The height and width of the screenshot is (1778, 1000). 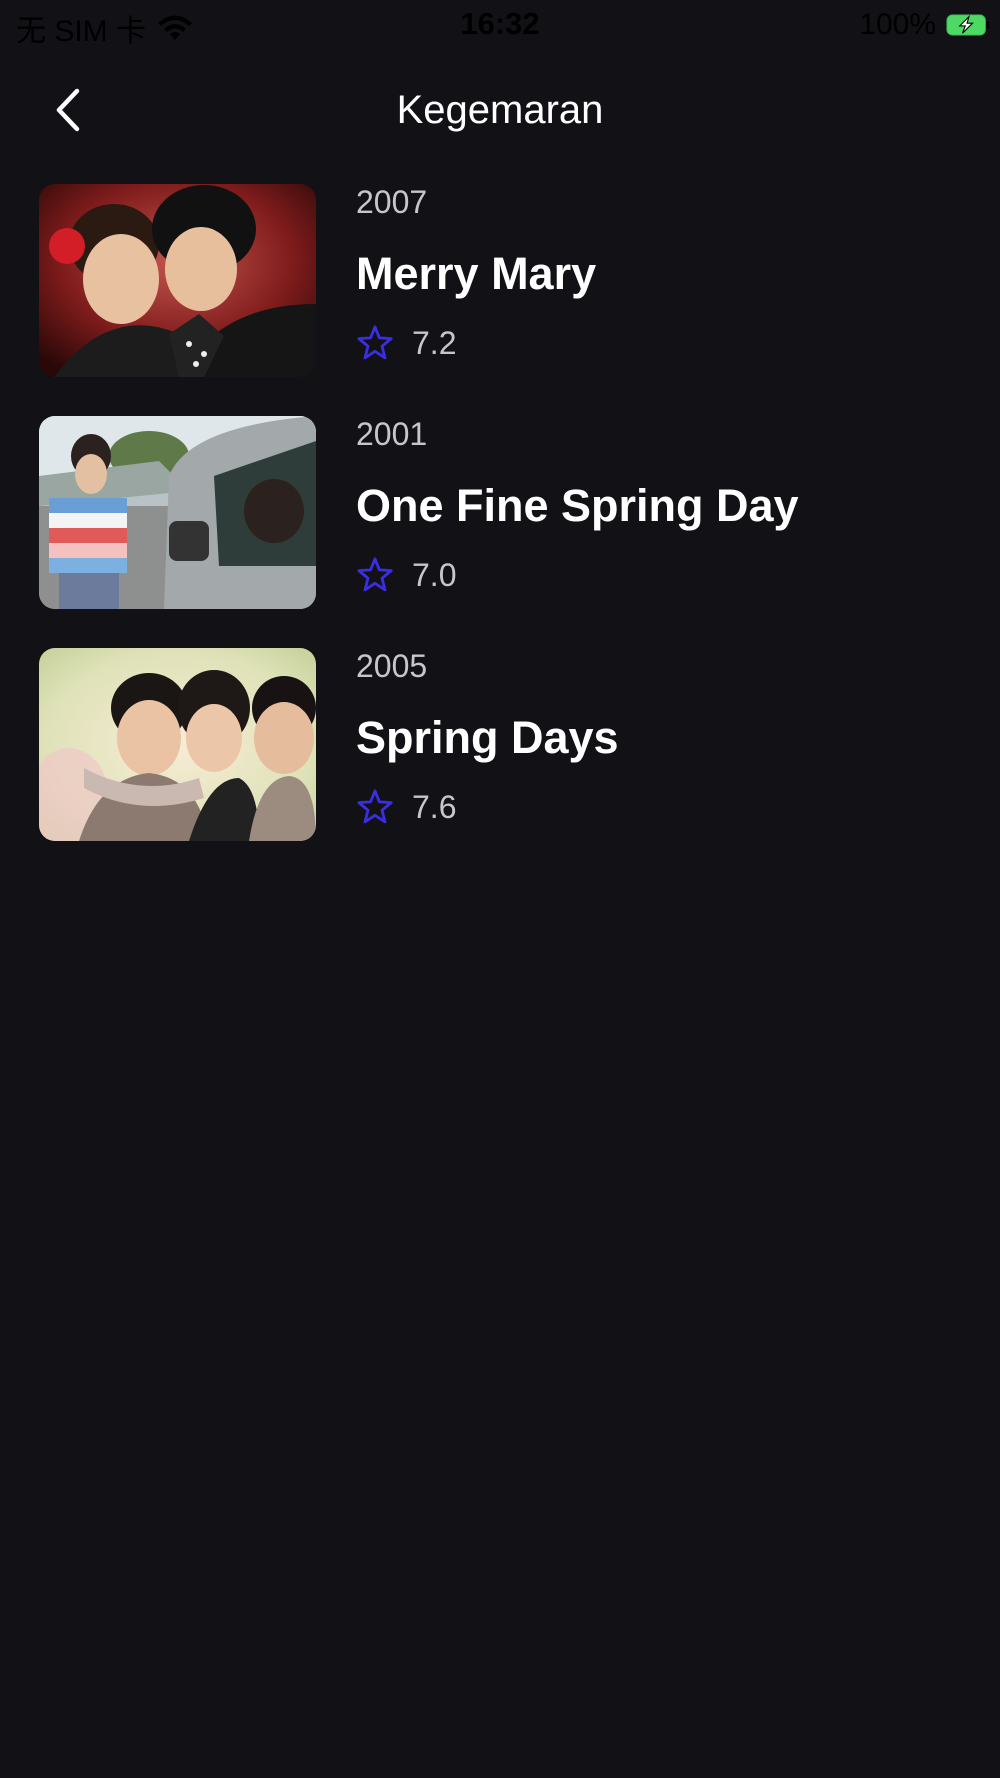 What do you see at coordinates (406, 807) in the screenshot?
I see `rating: 7.6` at bounding box center [406, 807].